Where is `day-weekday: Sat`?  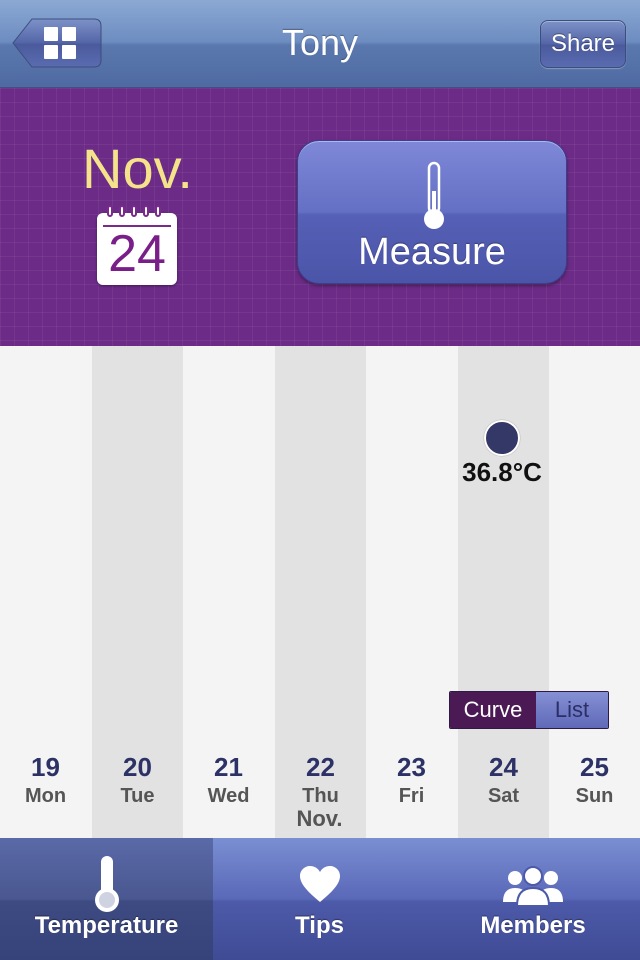
day-weekday: Sat is located at coordinates (503, 796).